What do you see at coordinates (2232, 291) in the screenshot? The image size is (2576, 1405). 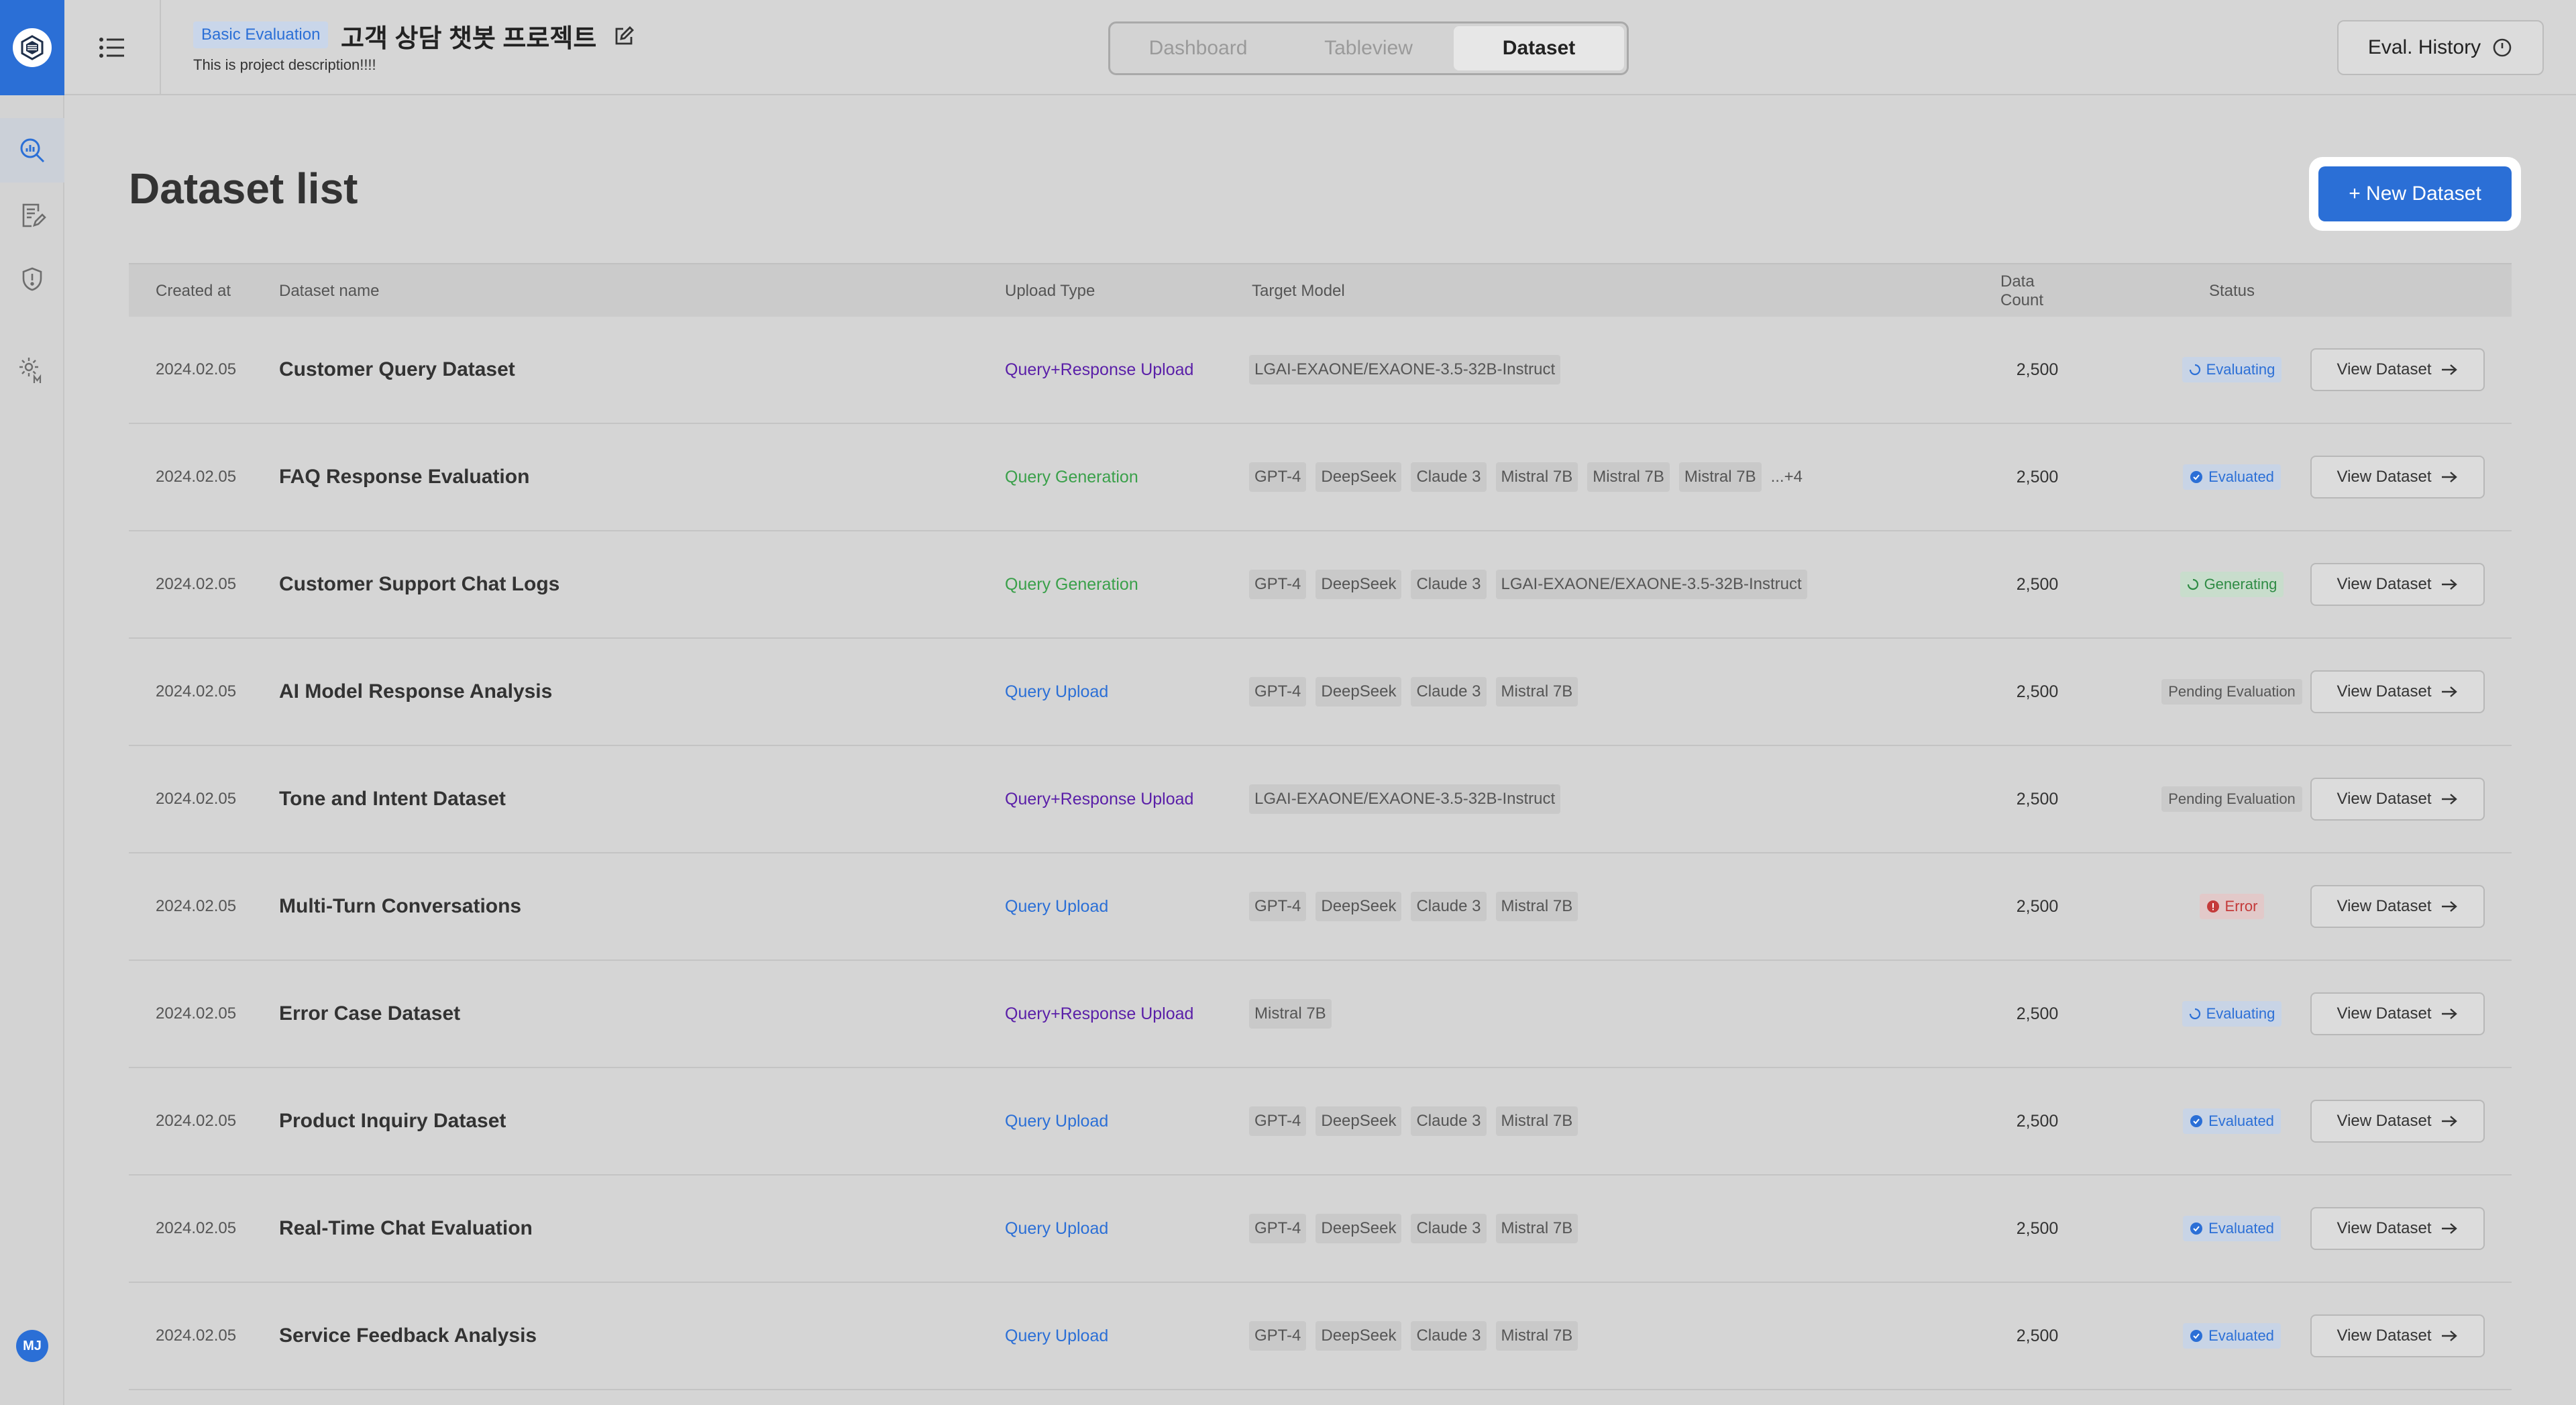 I see `col-status: Status` at bounding box center [2232, 291].